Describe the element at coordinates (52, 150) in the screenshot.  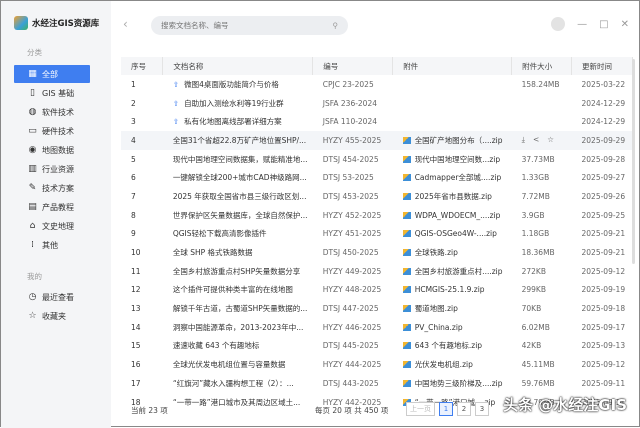
I see `sidebar-item: ◉ 地图数据` at that location.